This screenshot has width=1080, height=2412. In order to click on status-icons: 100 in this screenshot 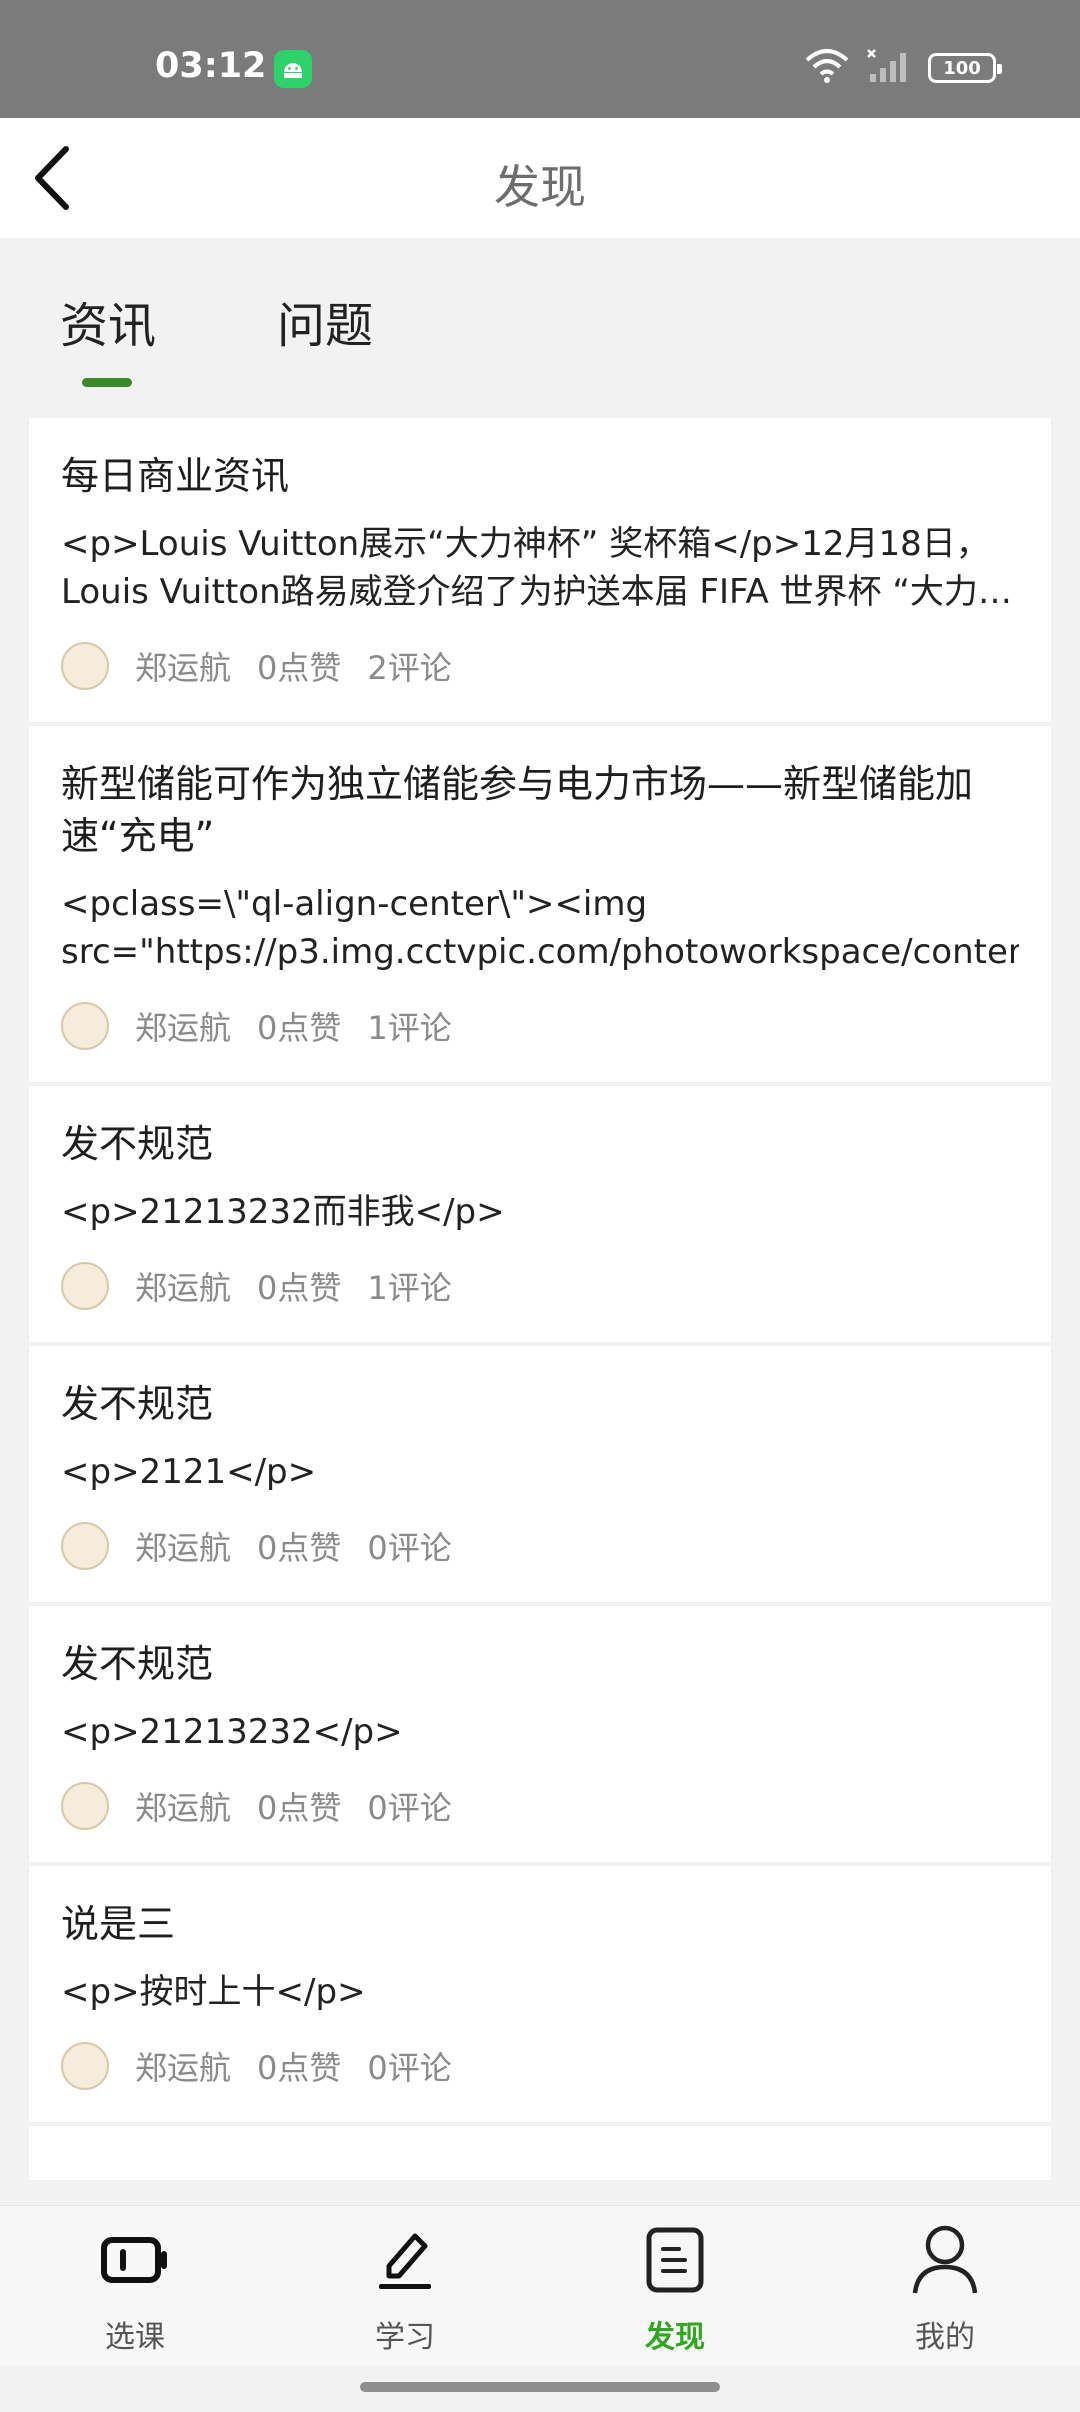, I will do `click(903, 68)`.